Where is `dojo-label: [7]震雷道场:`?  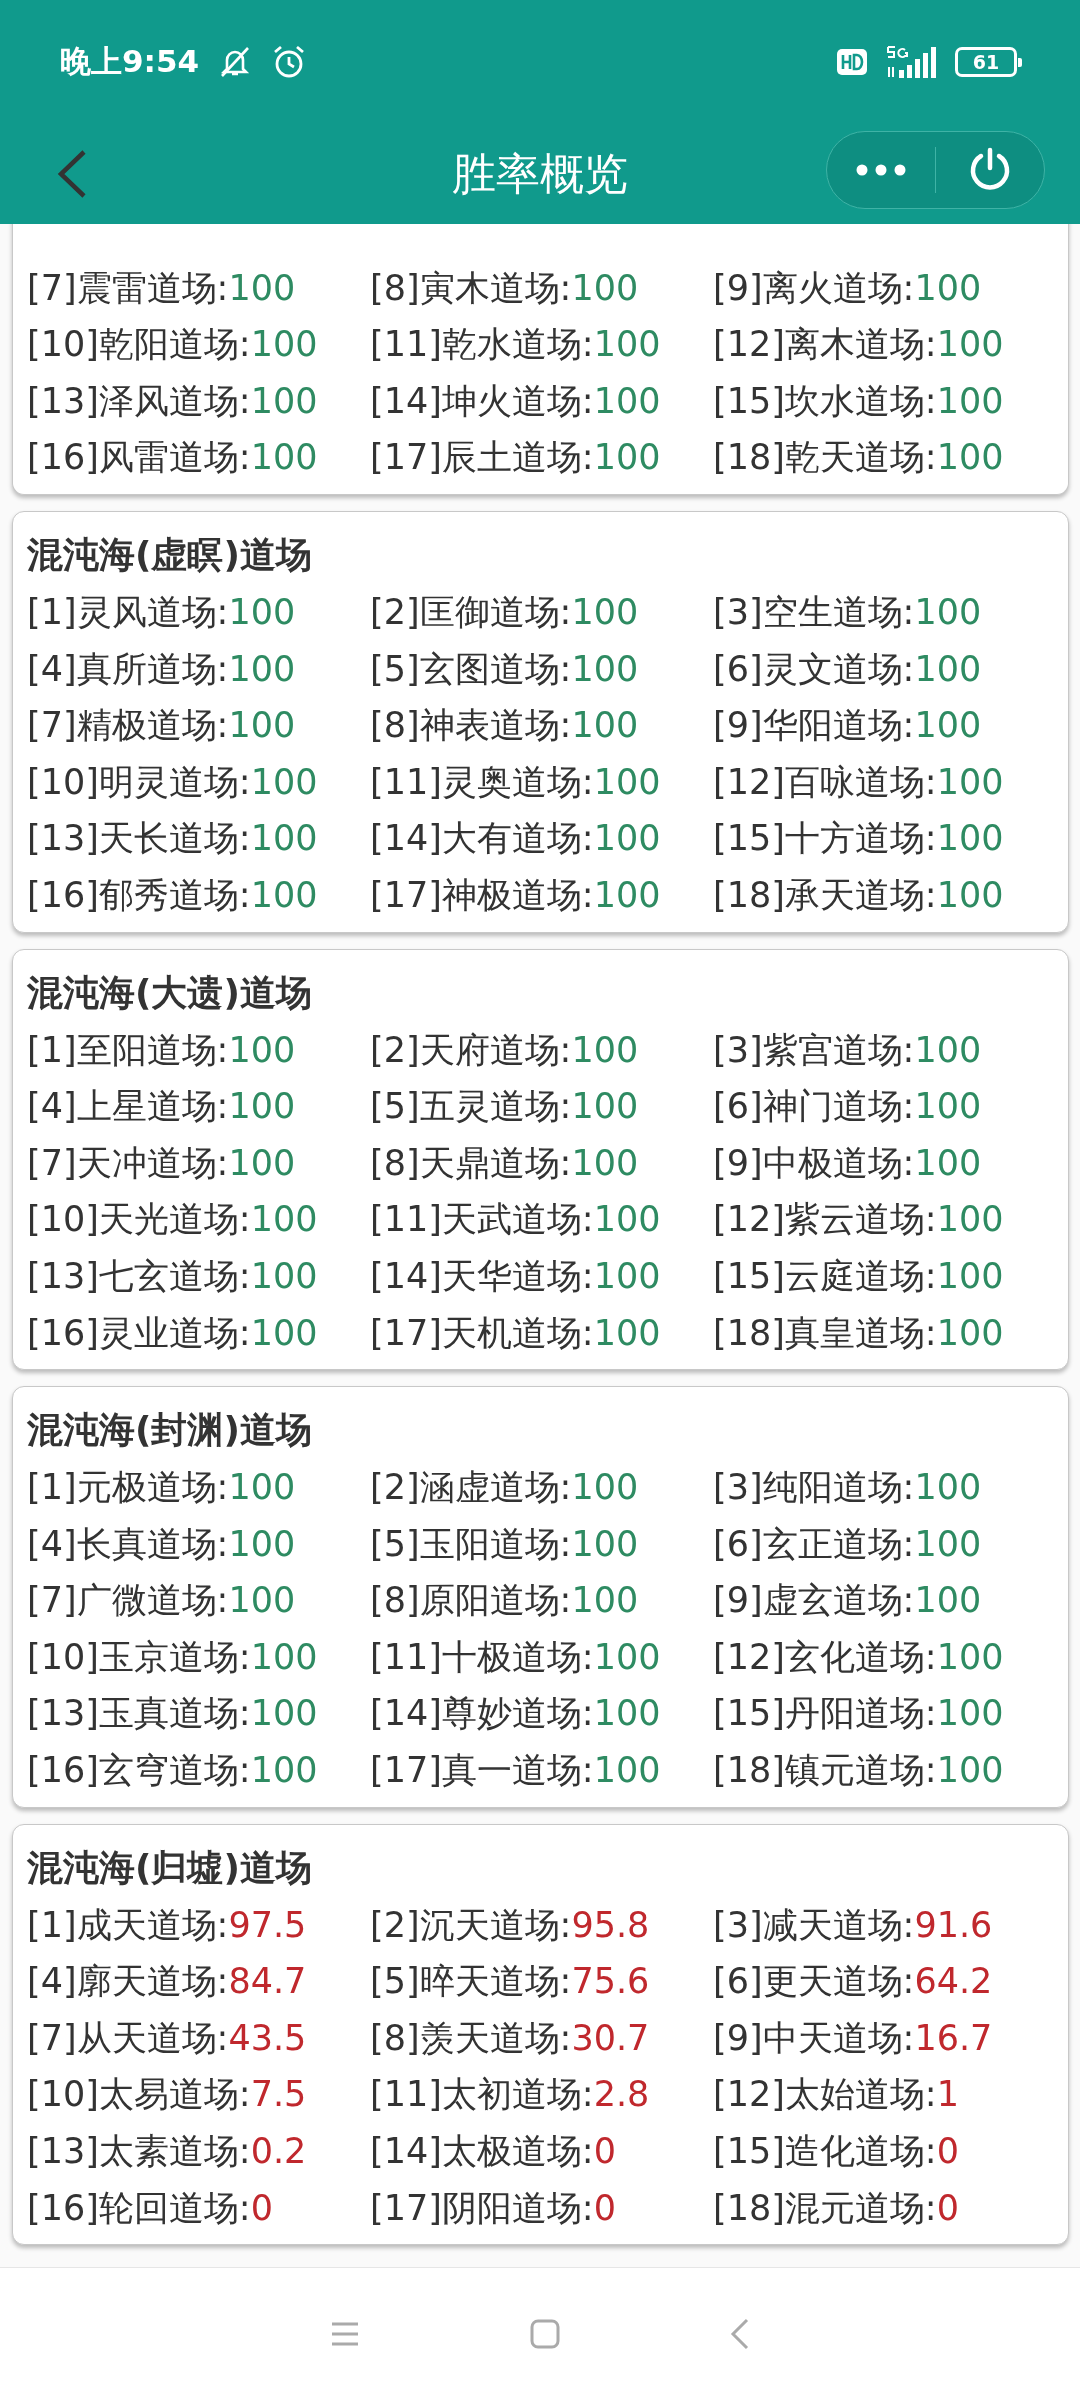
dojo-label: [7]震雷道场: is located at coordinates (128, 287).